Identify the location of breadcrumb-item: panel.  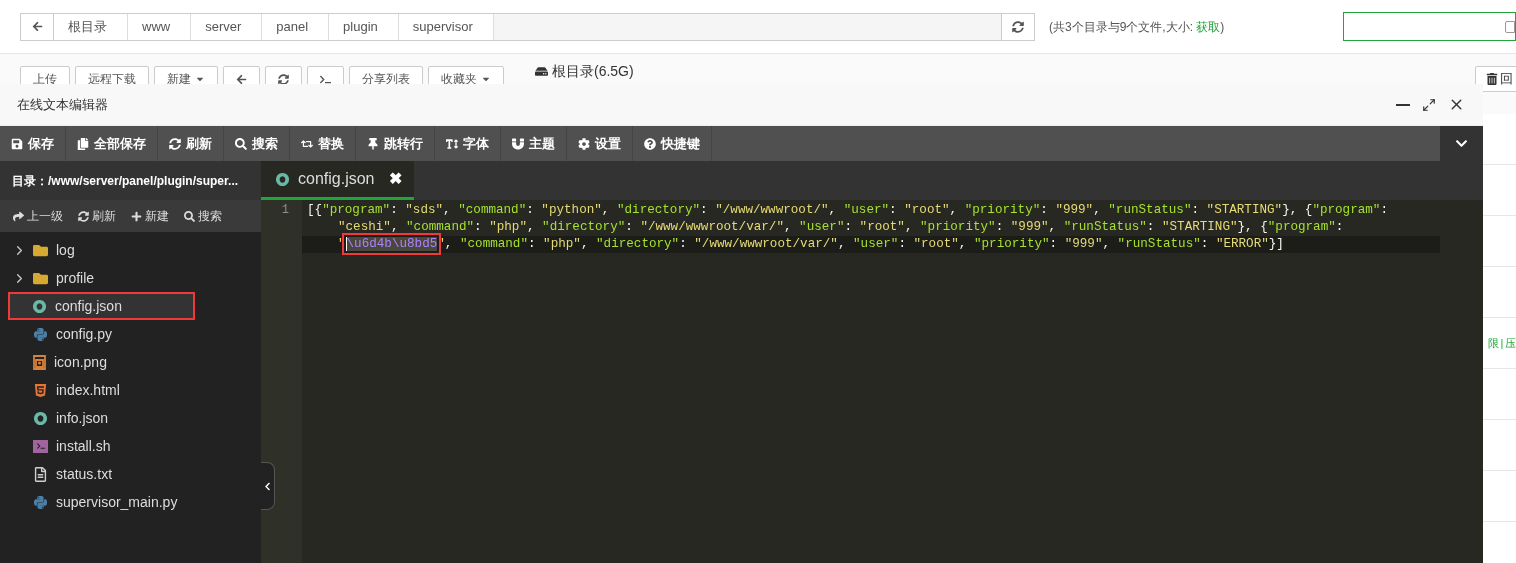
(296, 26).